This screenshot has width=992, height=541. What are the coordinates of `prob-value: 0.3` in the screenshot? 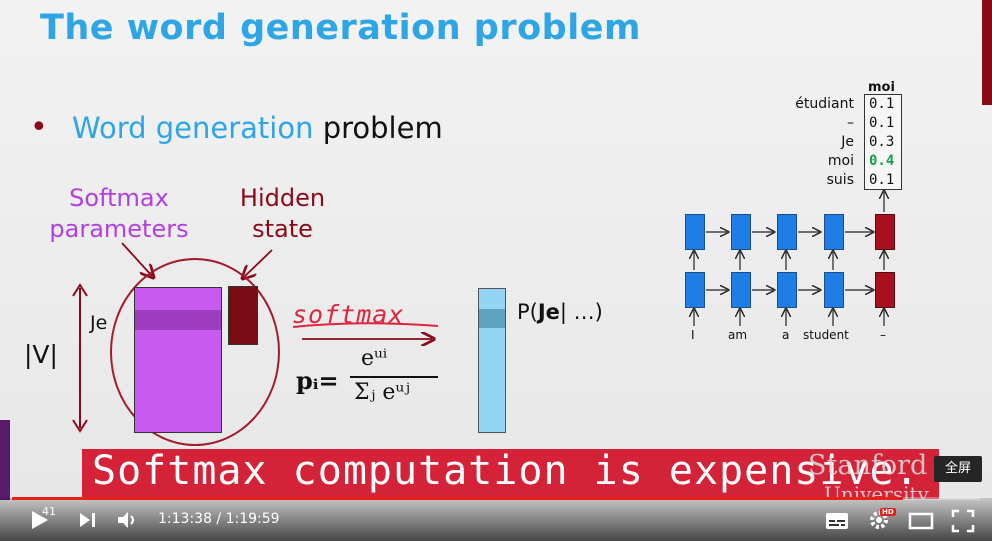 It's located at (882, 142).